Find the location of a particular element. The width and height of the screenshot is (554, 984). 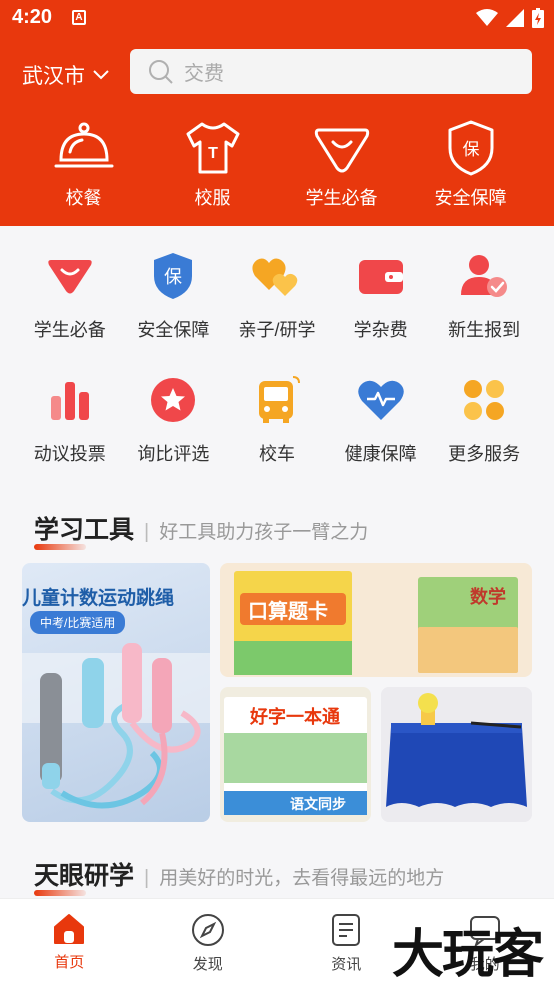

top-category-safety: 保 安全保障 is located at coordinates (470, 165).